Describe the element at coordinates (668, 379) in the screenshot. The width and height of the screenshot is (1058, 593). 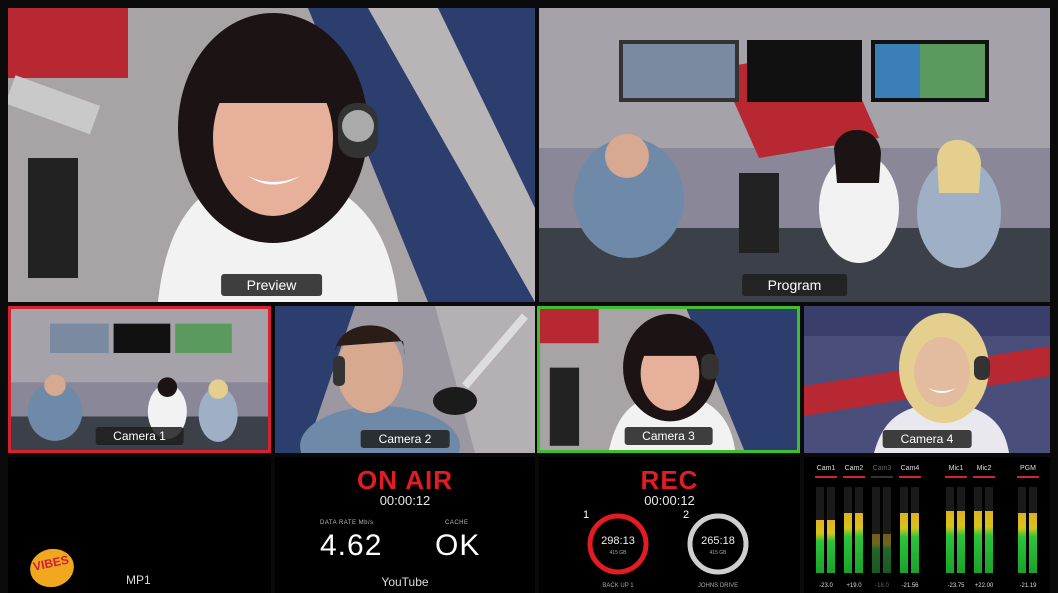
I see `camera-3-view: Camera 3` at that location.